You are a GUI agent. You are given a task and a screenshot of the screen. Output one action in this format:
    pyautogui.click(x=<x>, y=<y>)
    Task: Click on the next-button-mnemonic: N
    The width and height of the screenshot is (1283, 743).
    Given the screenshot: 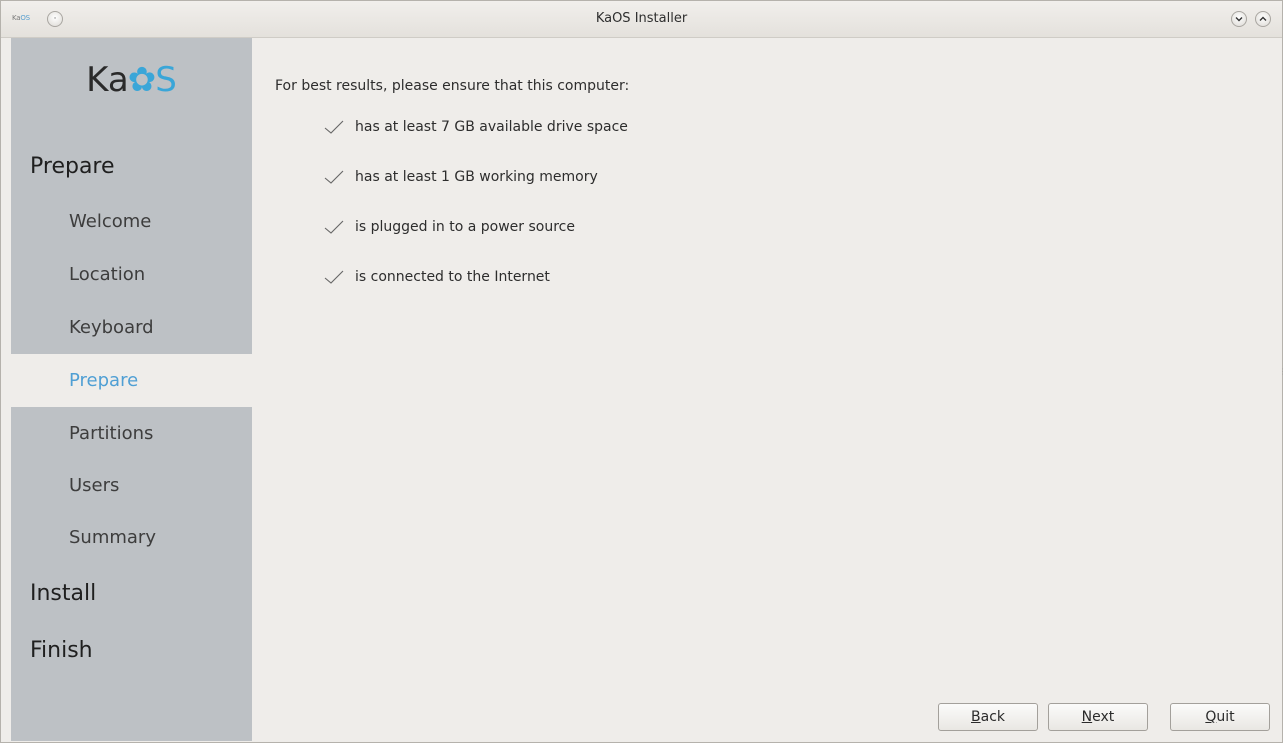 What is the action you would take?
    pyautogui.click(x=1087, y=717)
    